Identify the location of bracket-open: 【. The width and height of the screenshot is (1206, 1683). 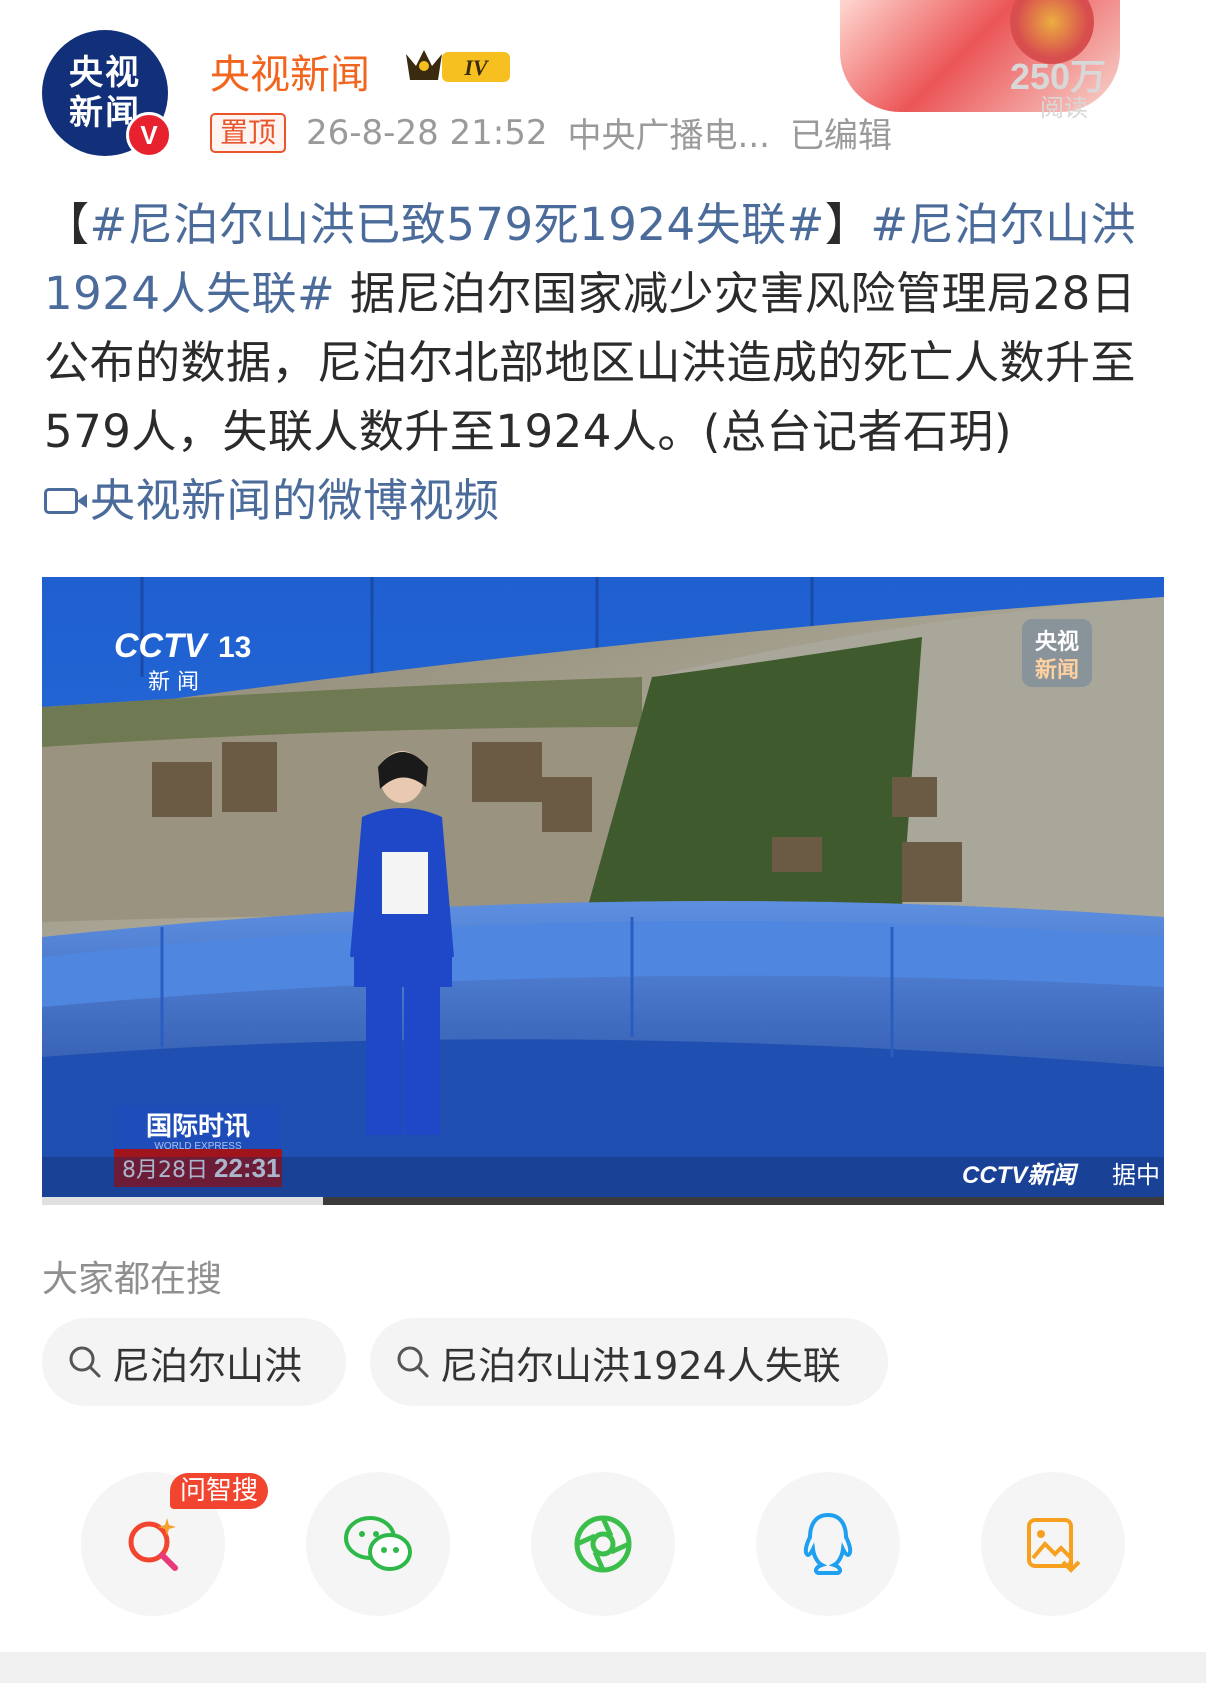
(67, 224).